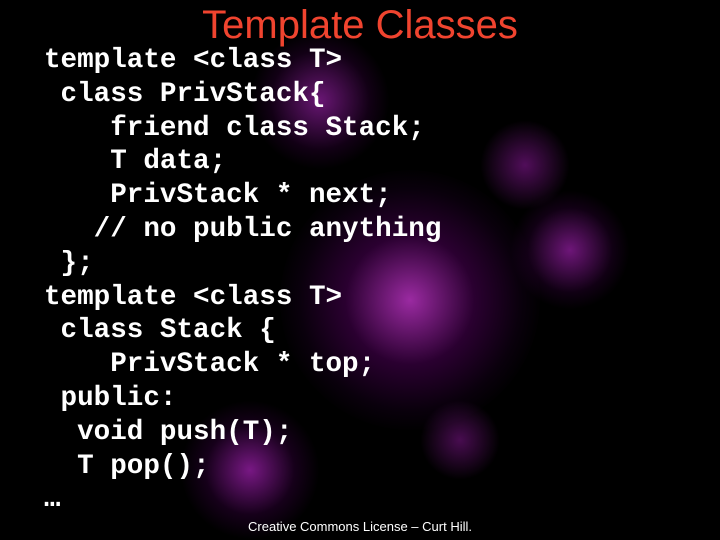 This screenshot has width=720, height=540. Describe the element at coordinates (210, 365) in the screenshot. I see `code-line: PrivStack * top;` at that location.